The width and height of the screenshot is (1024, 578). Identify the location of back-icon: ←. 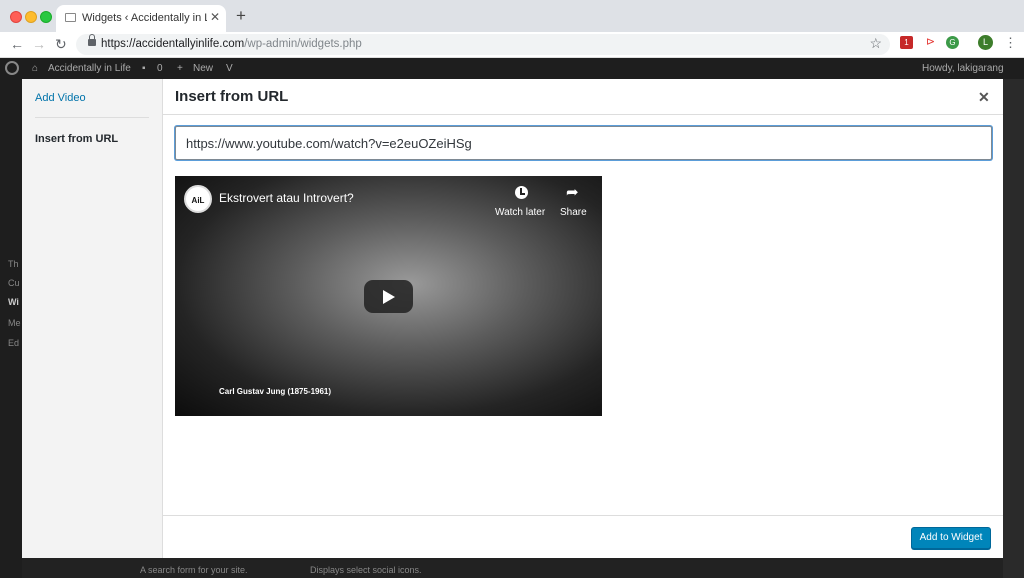
(17, 44).